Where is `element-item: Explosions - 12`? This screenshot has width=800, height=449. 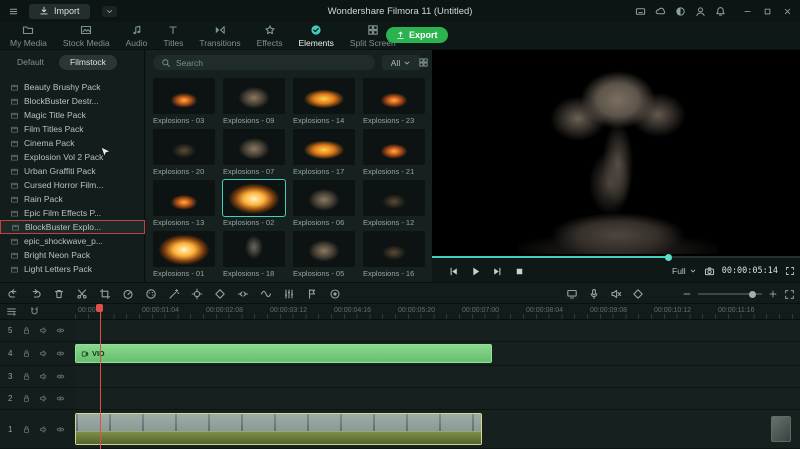 element-item: Explosions - 12 is located at coordinates (394, 203).